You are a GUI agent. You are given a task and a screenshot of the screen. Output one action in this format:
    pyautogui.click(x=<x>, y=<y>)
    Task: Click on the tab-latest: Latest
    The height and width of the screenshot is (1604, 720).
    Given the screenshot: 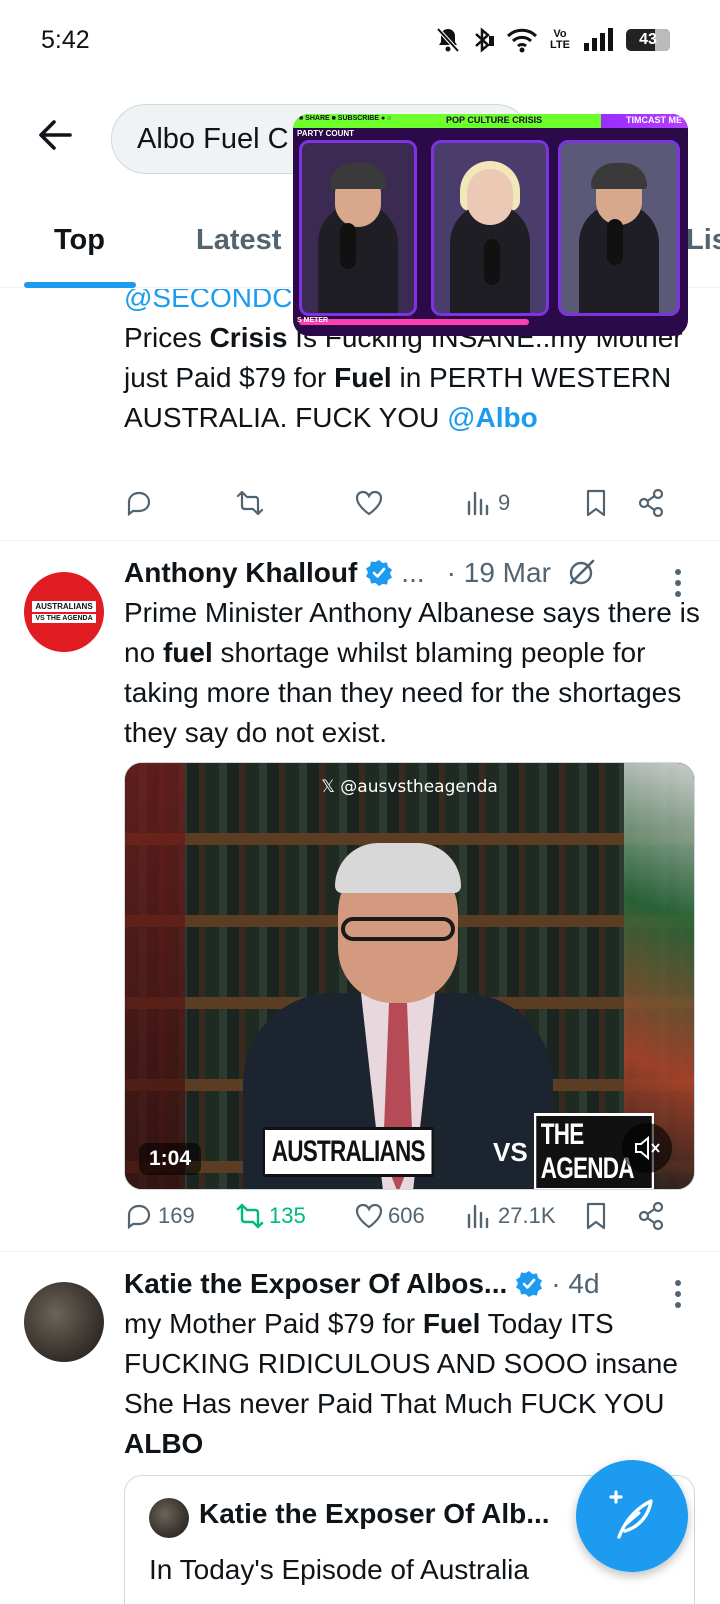 What is the action you would take?
    pyautogui.click(x=238, y=240)
    